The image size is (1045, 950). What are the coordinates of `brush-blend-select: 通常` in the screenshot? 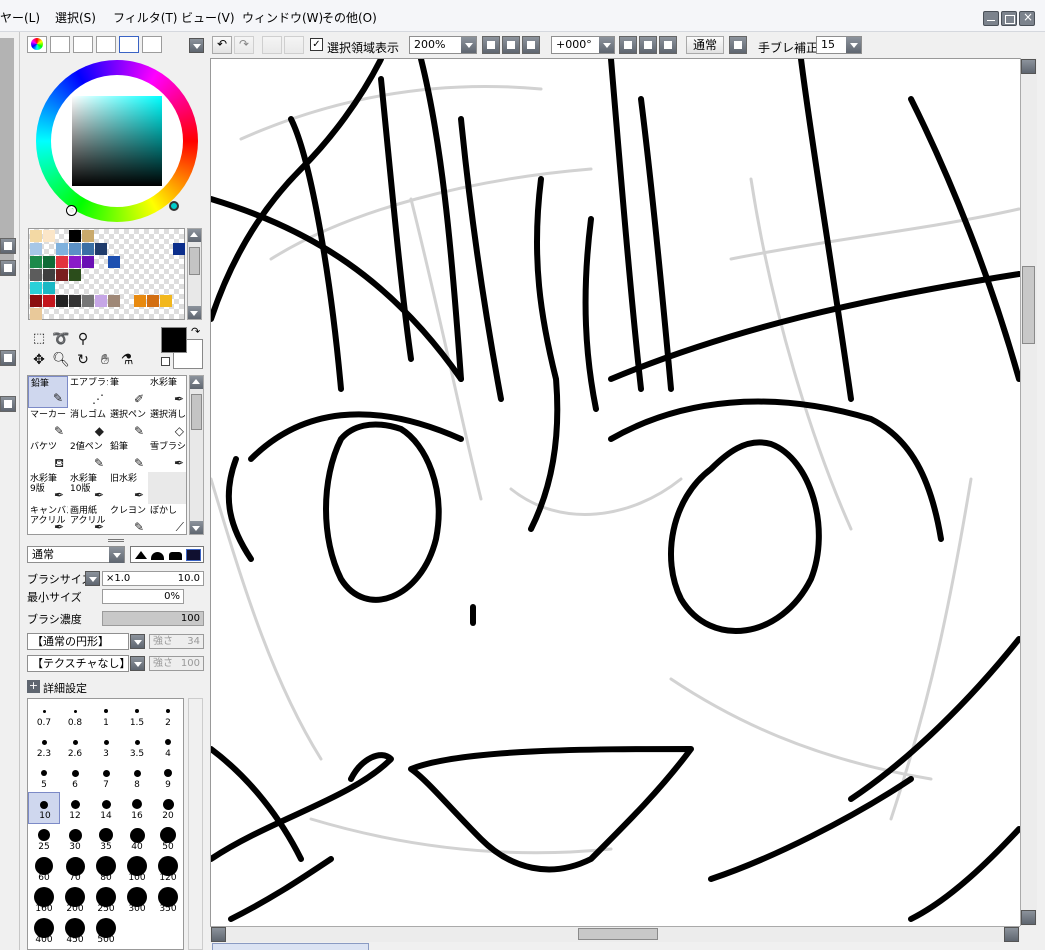 It's located at (76, 554).